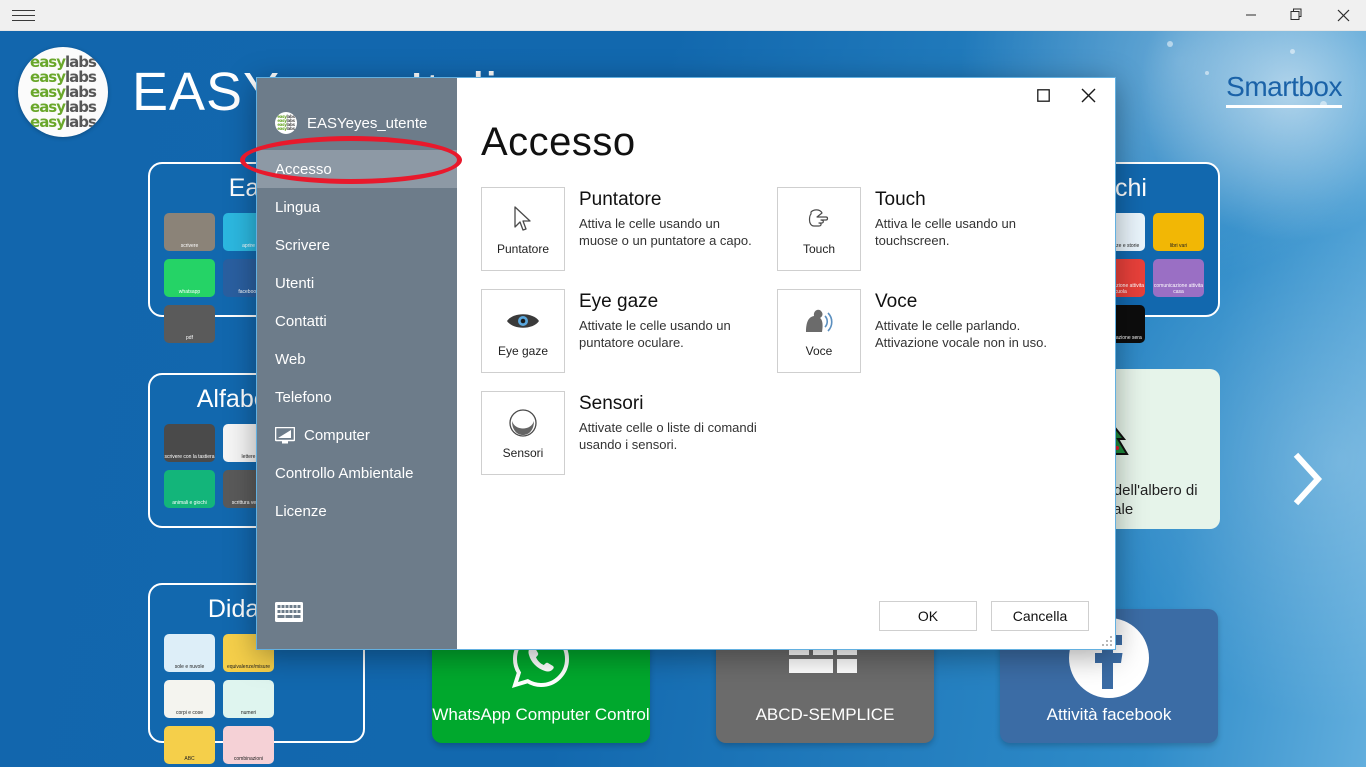  What do you see at coordinates (825, 714) in the screenshot?
I see `bigtile-label: ABCD-SEMPLICE` at bounding box center [825, 714].